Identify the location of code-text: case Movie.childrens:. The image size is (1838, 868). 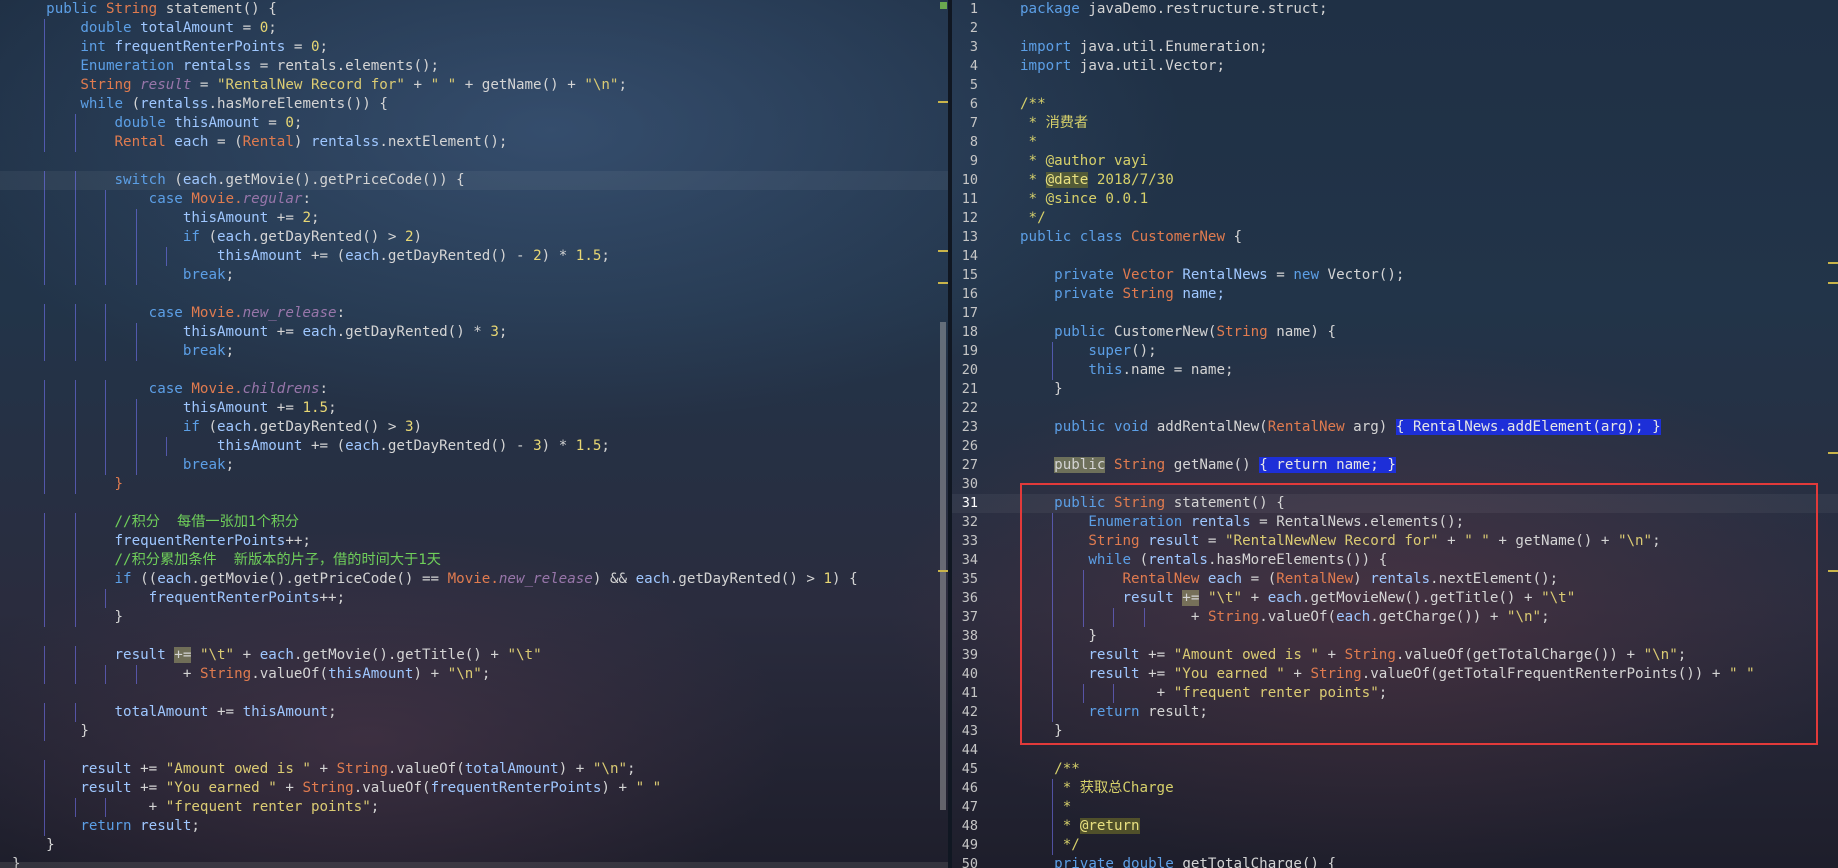
(170, 389).